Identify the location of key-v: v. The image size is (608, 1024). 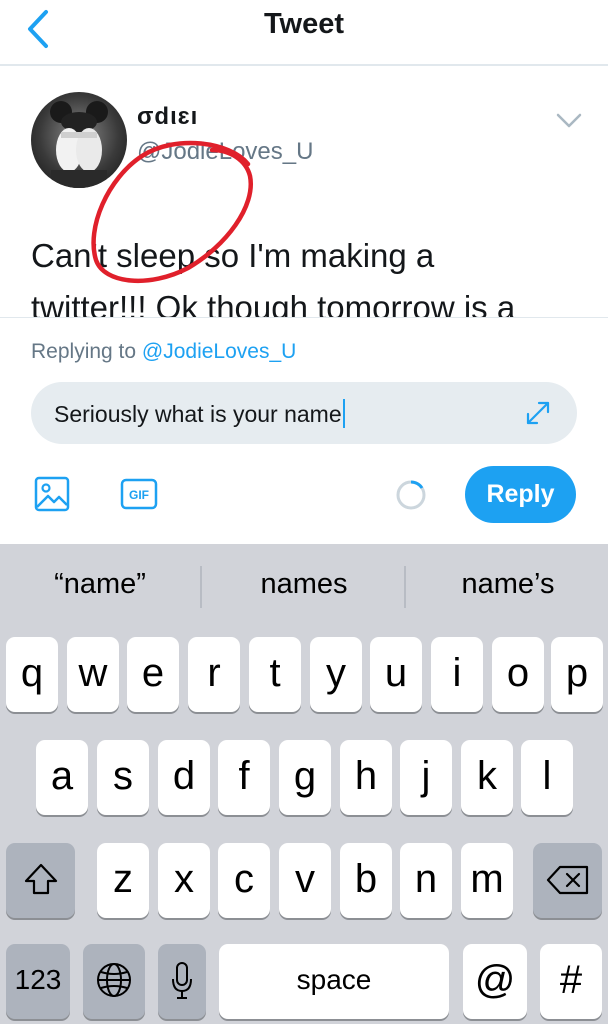
(305, 880).